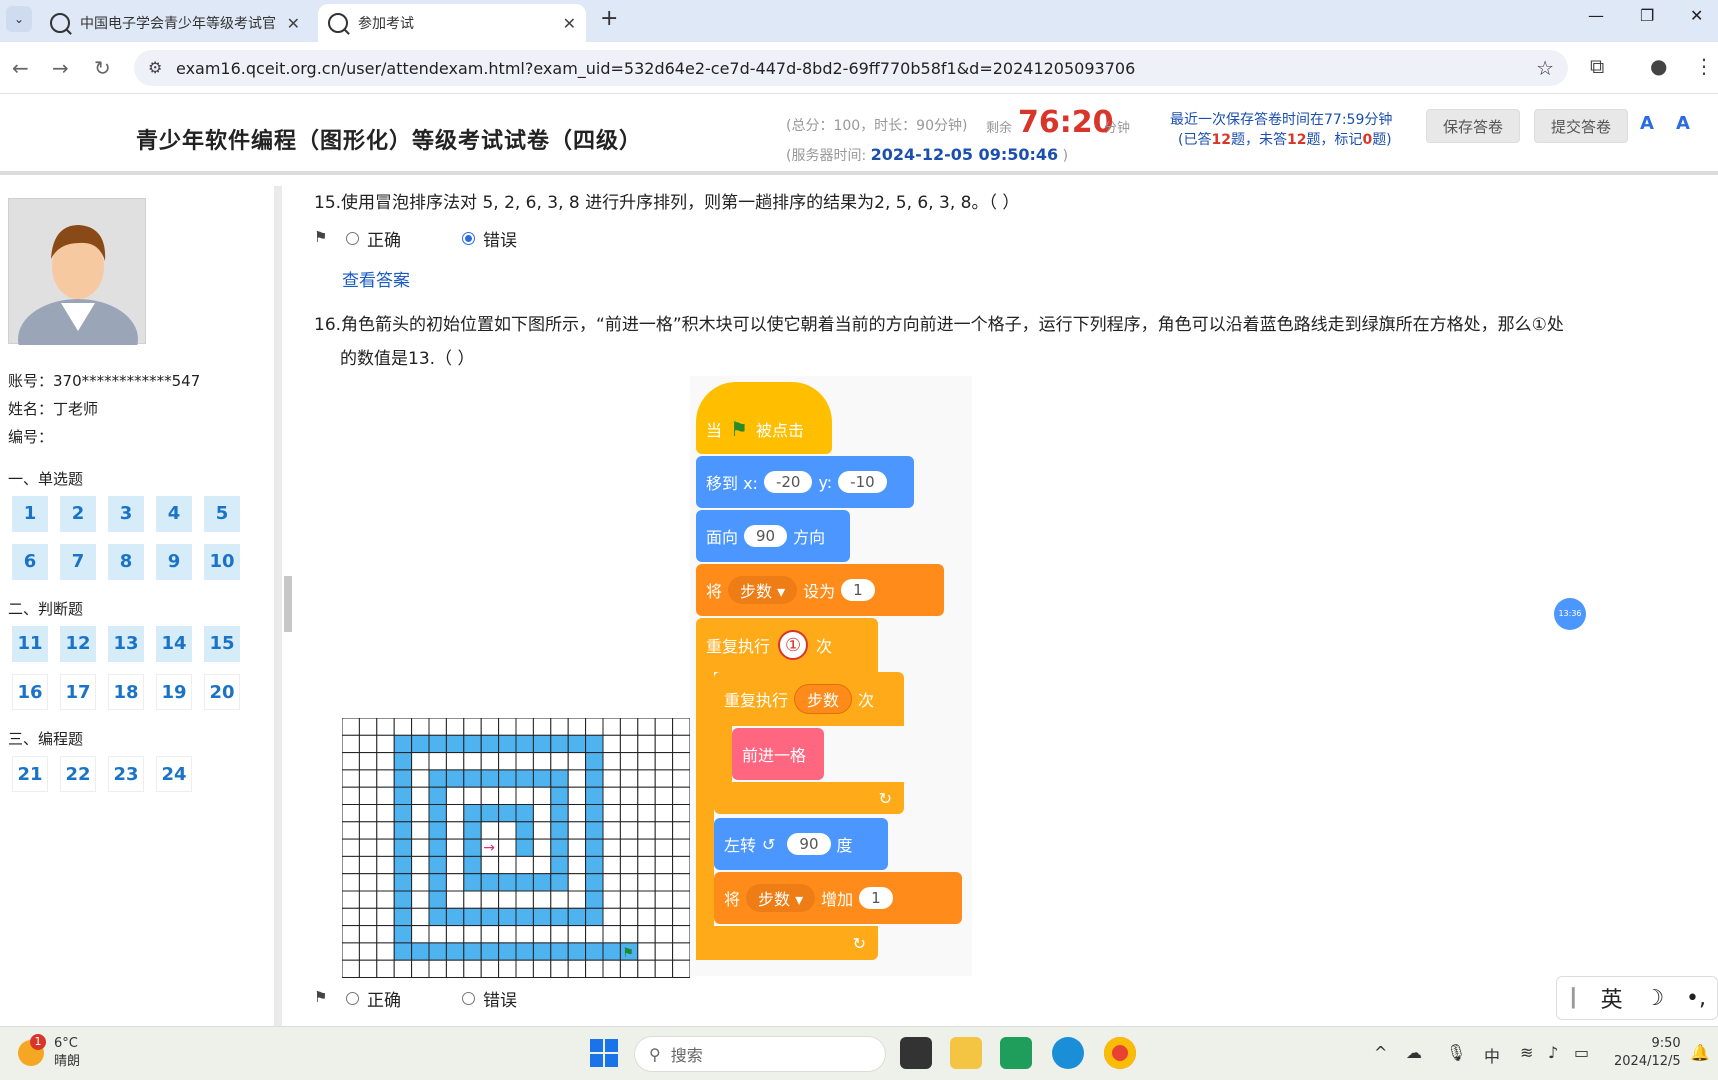  Describe the element at coordinates (174, 562) in the screenshot. I see `question-nav-9: 9` at that location.